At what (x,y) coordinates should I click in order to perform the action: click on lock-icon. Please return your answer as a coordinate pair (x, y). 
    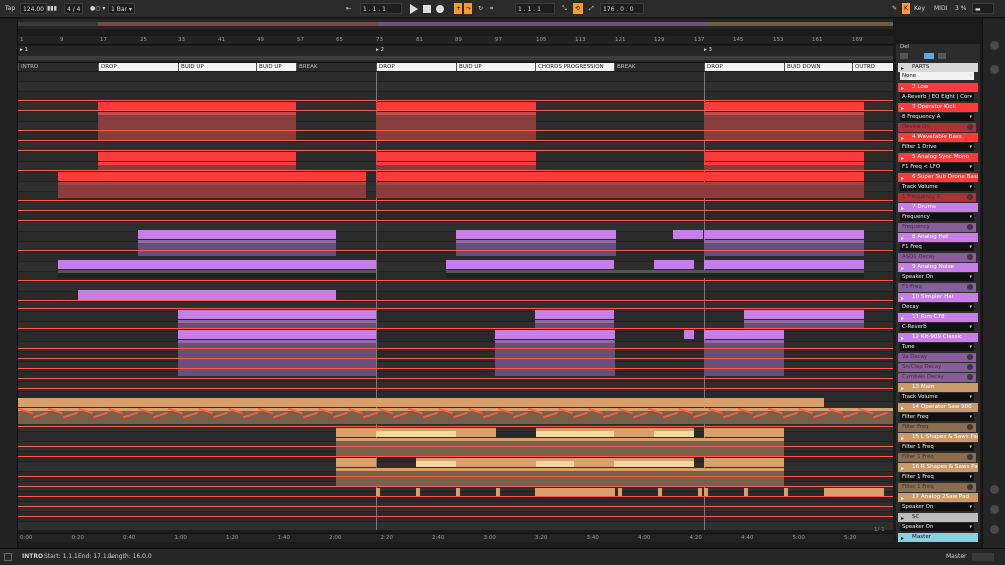
    Looking at the image, I should click on (942, 56).